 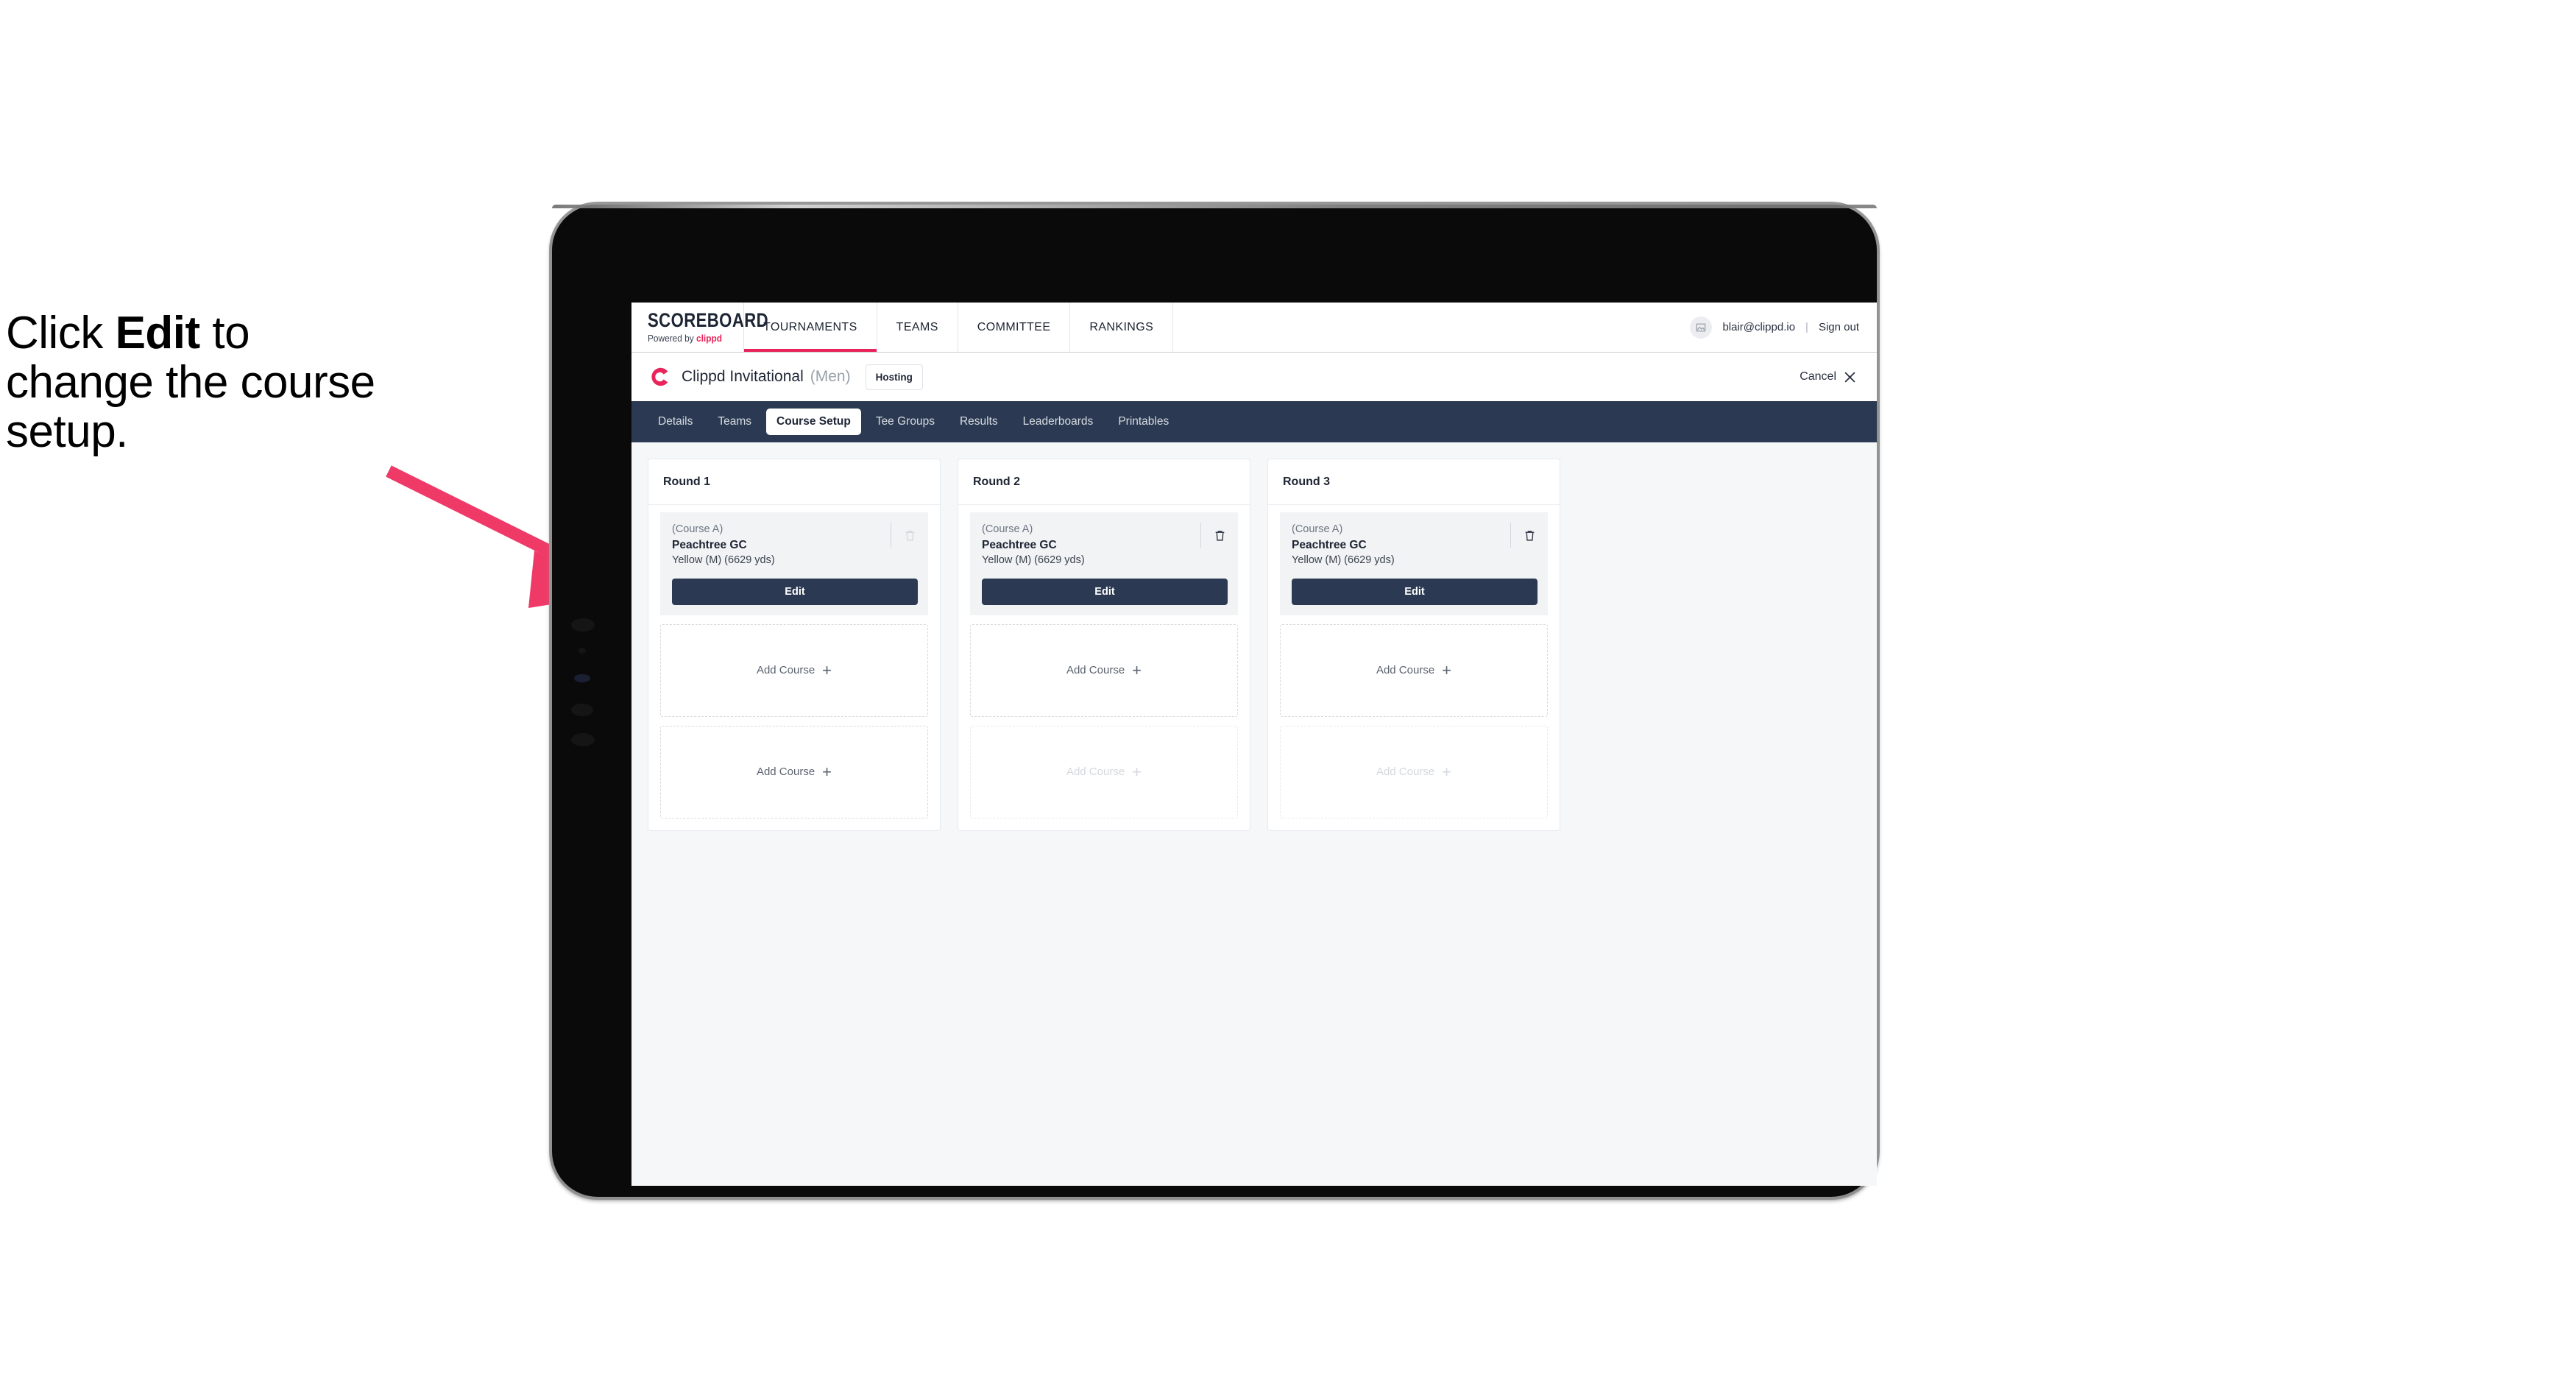 I want to click on tab-label: Printables, so click(x=1144, y=421).